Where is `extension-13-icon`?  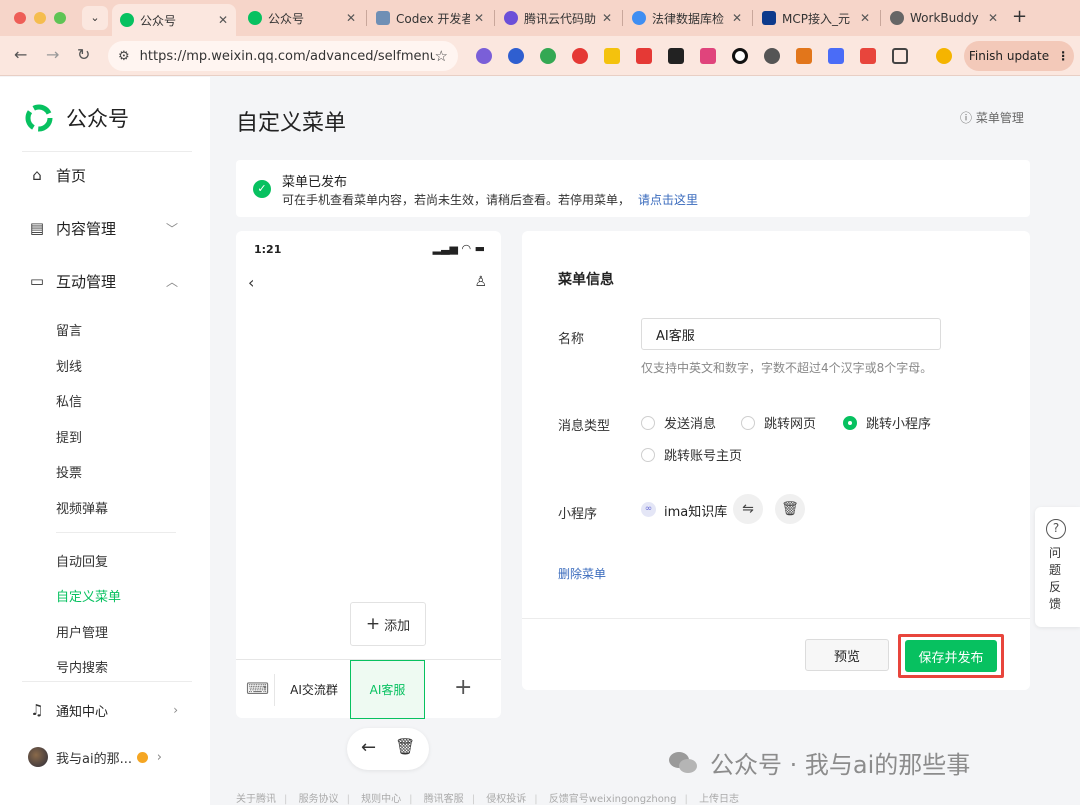 extension-13-icon is located at coordinates (868, 56).